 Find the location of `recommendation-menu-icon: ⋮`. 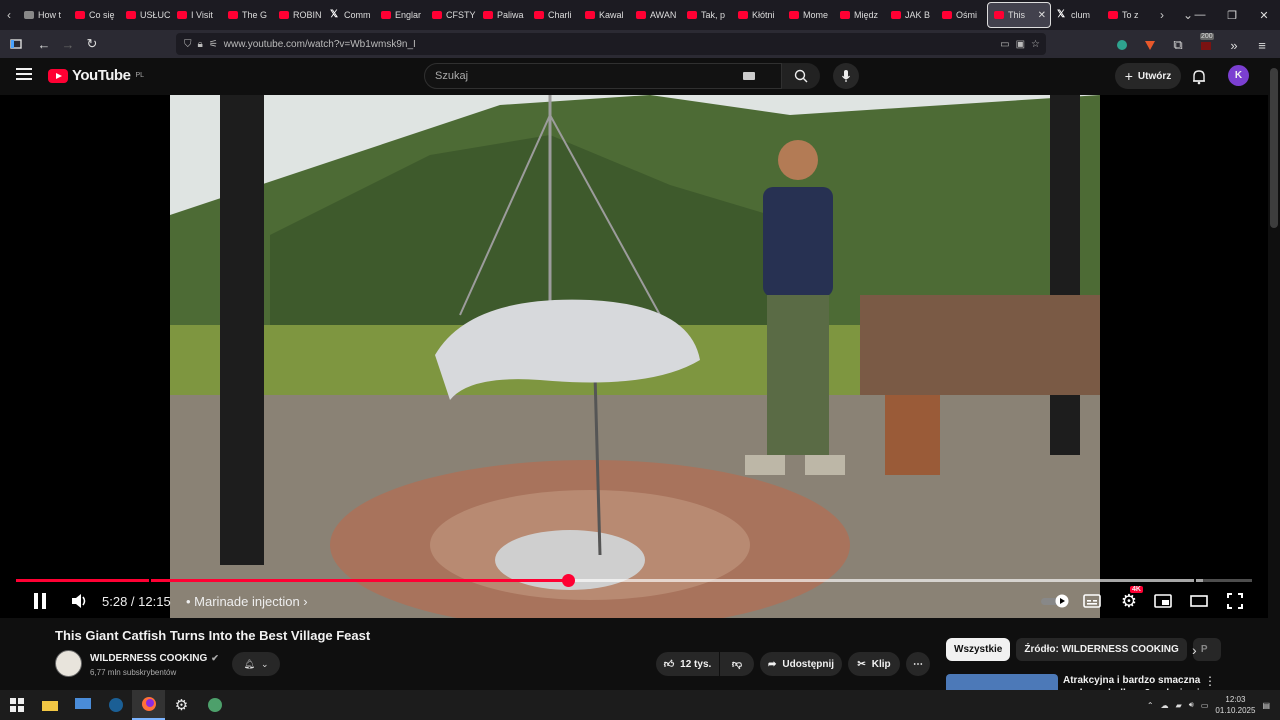

recommendation-menu-icon: ⋮ is located at coordinates (1210, 681).